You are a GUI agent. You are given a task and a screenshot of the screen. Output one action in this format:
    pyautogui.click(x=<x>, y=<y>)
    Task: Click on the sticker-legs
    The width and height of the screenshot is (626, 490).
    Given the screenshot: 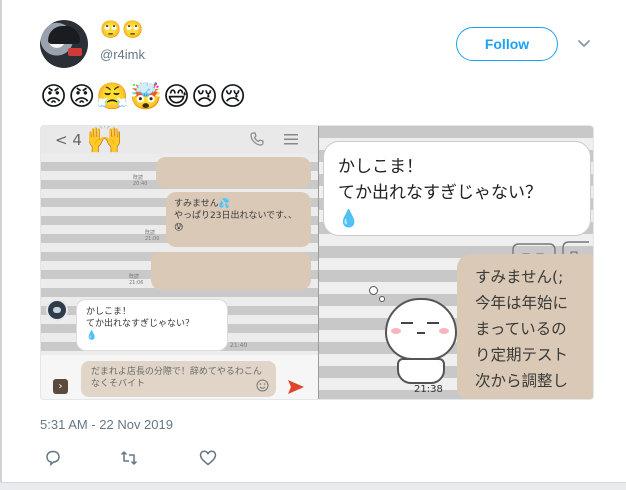 What is the action you would take?
    pyautogui.click(x=421, y=371)
    